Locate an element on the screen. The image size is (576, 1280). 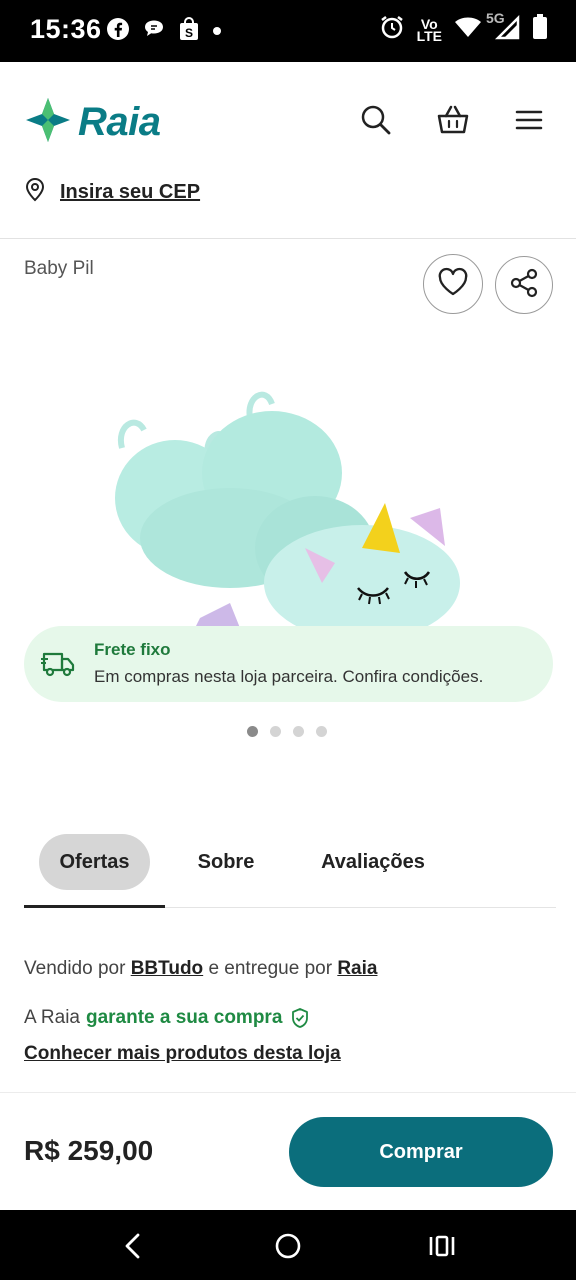
shopping-bag-icon: S is located at coordinates (189, 31).